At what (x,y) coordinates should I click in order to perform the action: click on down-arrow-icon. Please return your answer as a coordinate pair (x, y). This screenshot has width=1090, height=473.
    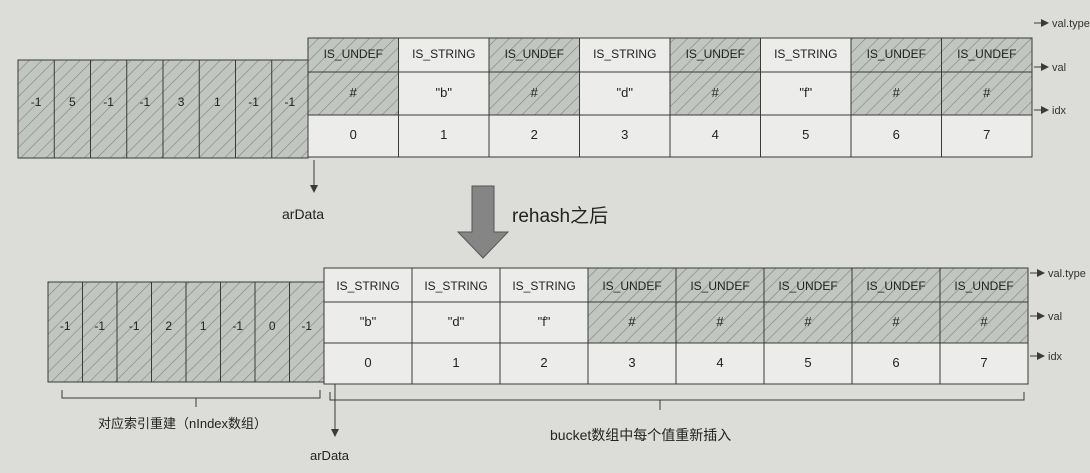
    Looking at the image, I should click on (483, 222).